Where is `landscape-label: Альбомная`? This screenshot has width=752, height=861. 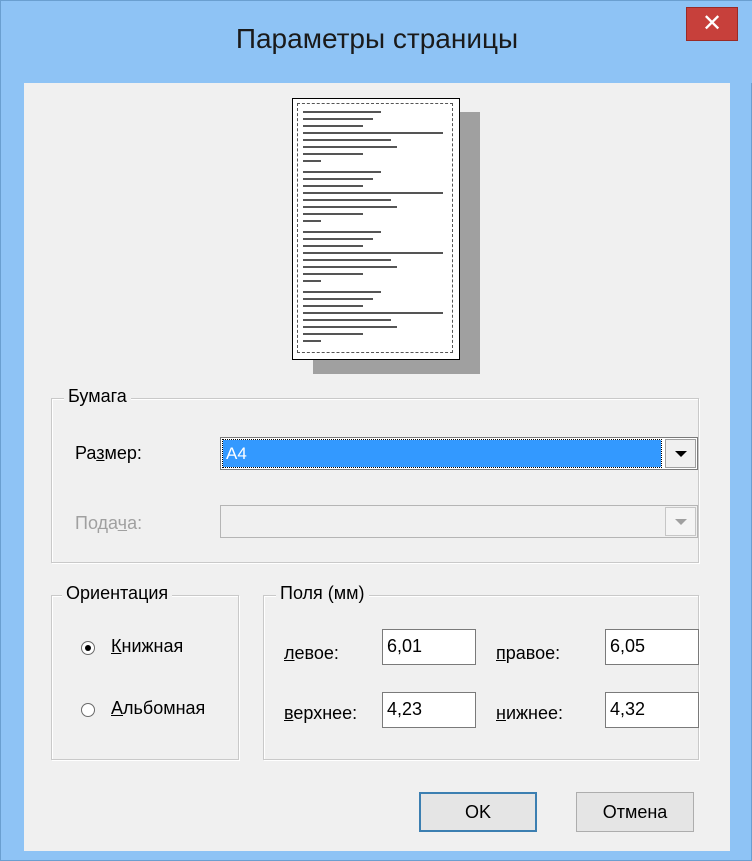
landscape-label: Альбомная is located at coordinates (158, 708).